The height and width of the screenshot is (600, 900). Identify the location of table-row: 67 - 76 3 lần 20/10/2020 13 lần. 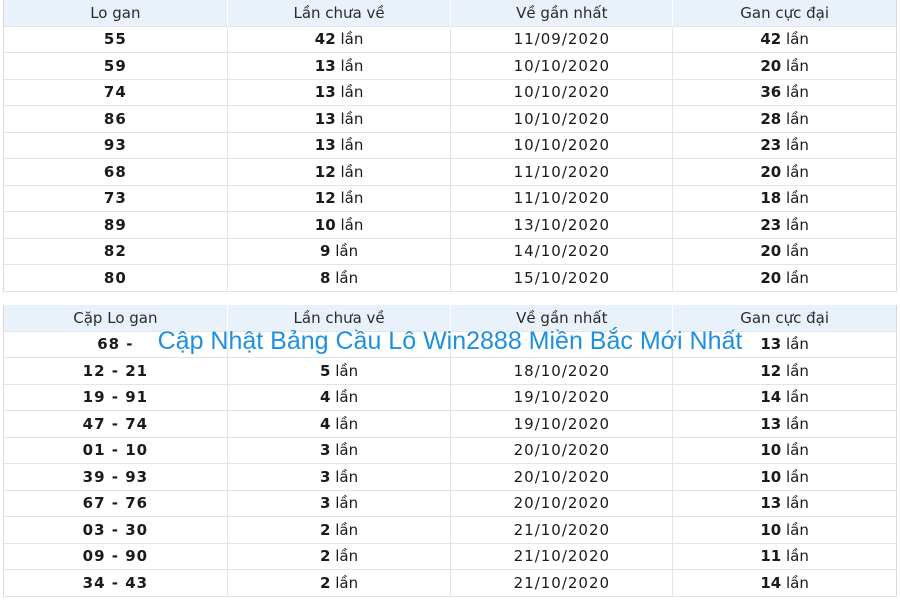
(450, 503).